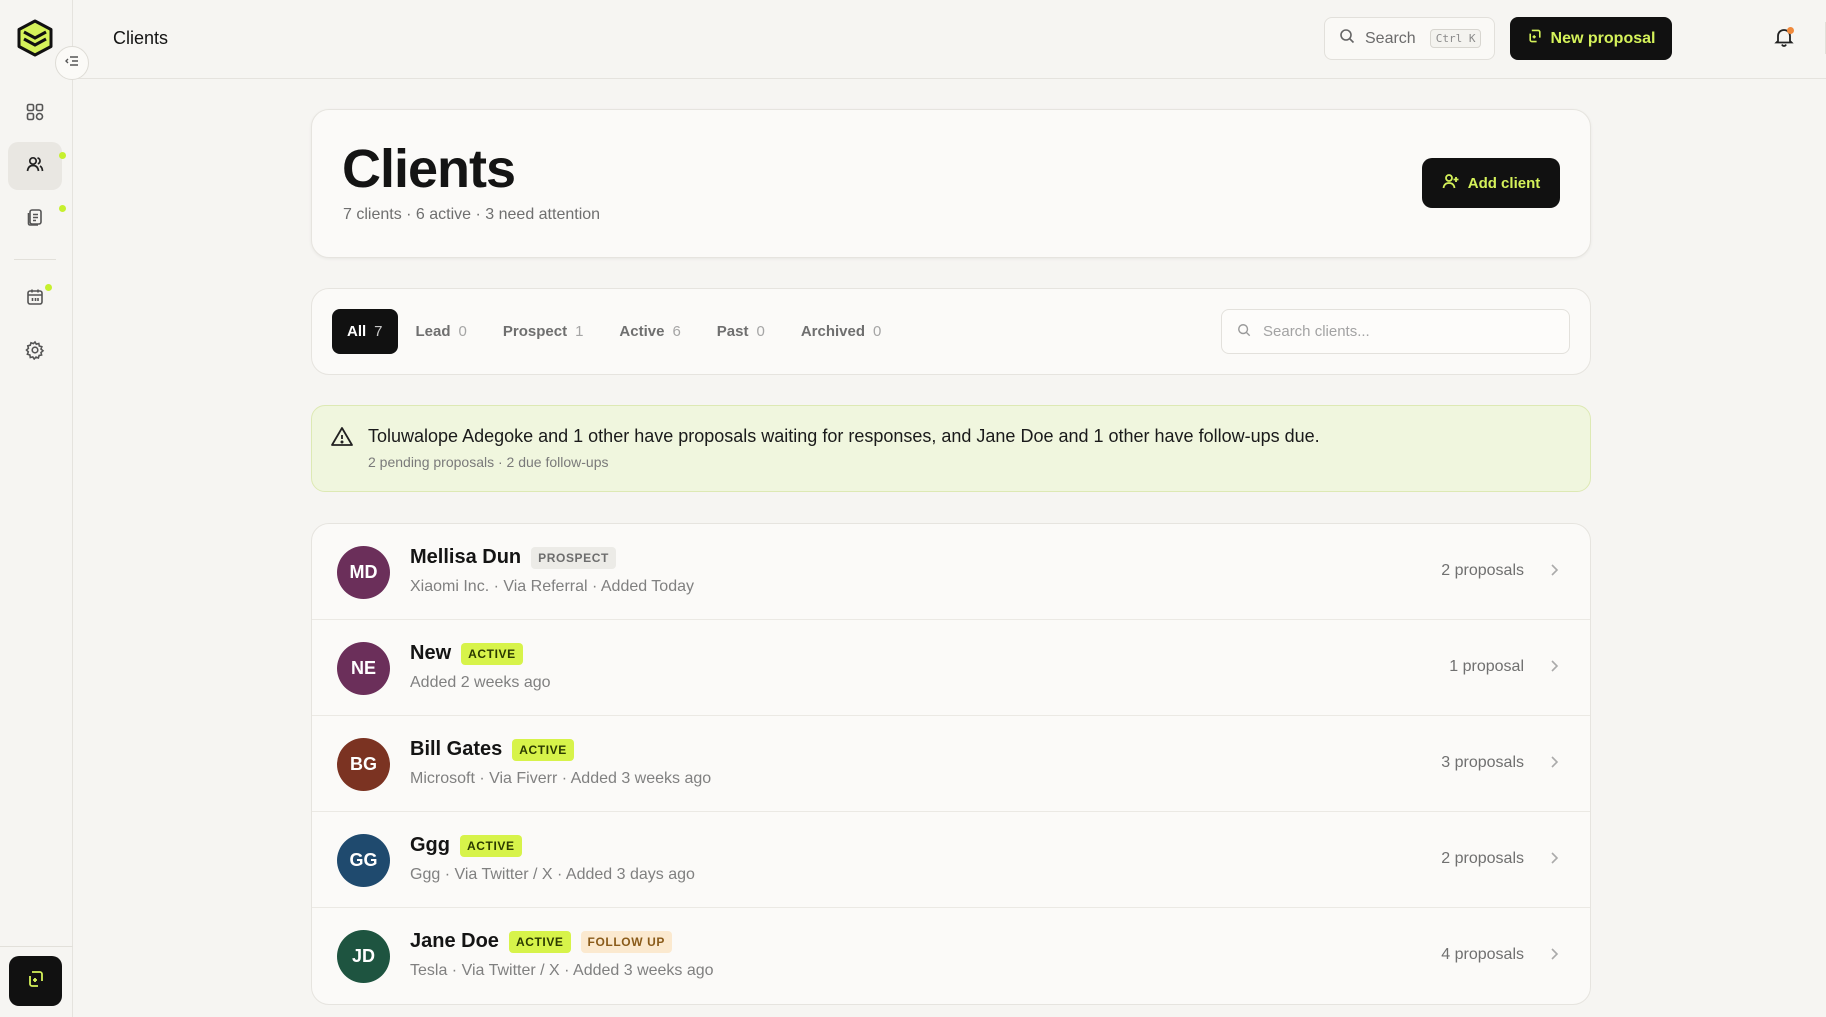 The width and height of the screenshot is (1826, 1017). I want to click on tab-all: All 7, so click(365, 331).